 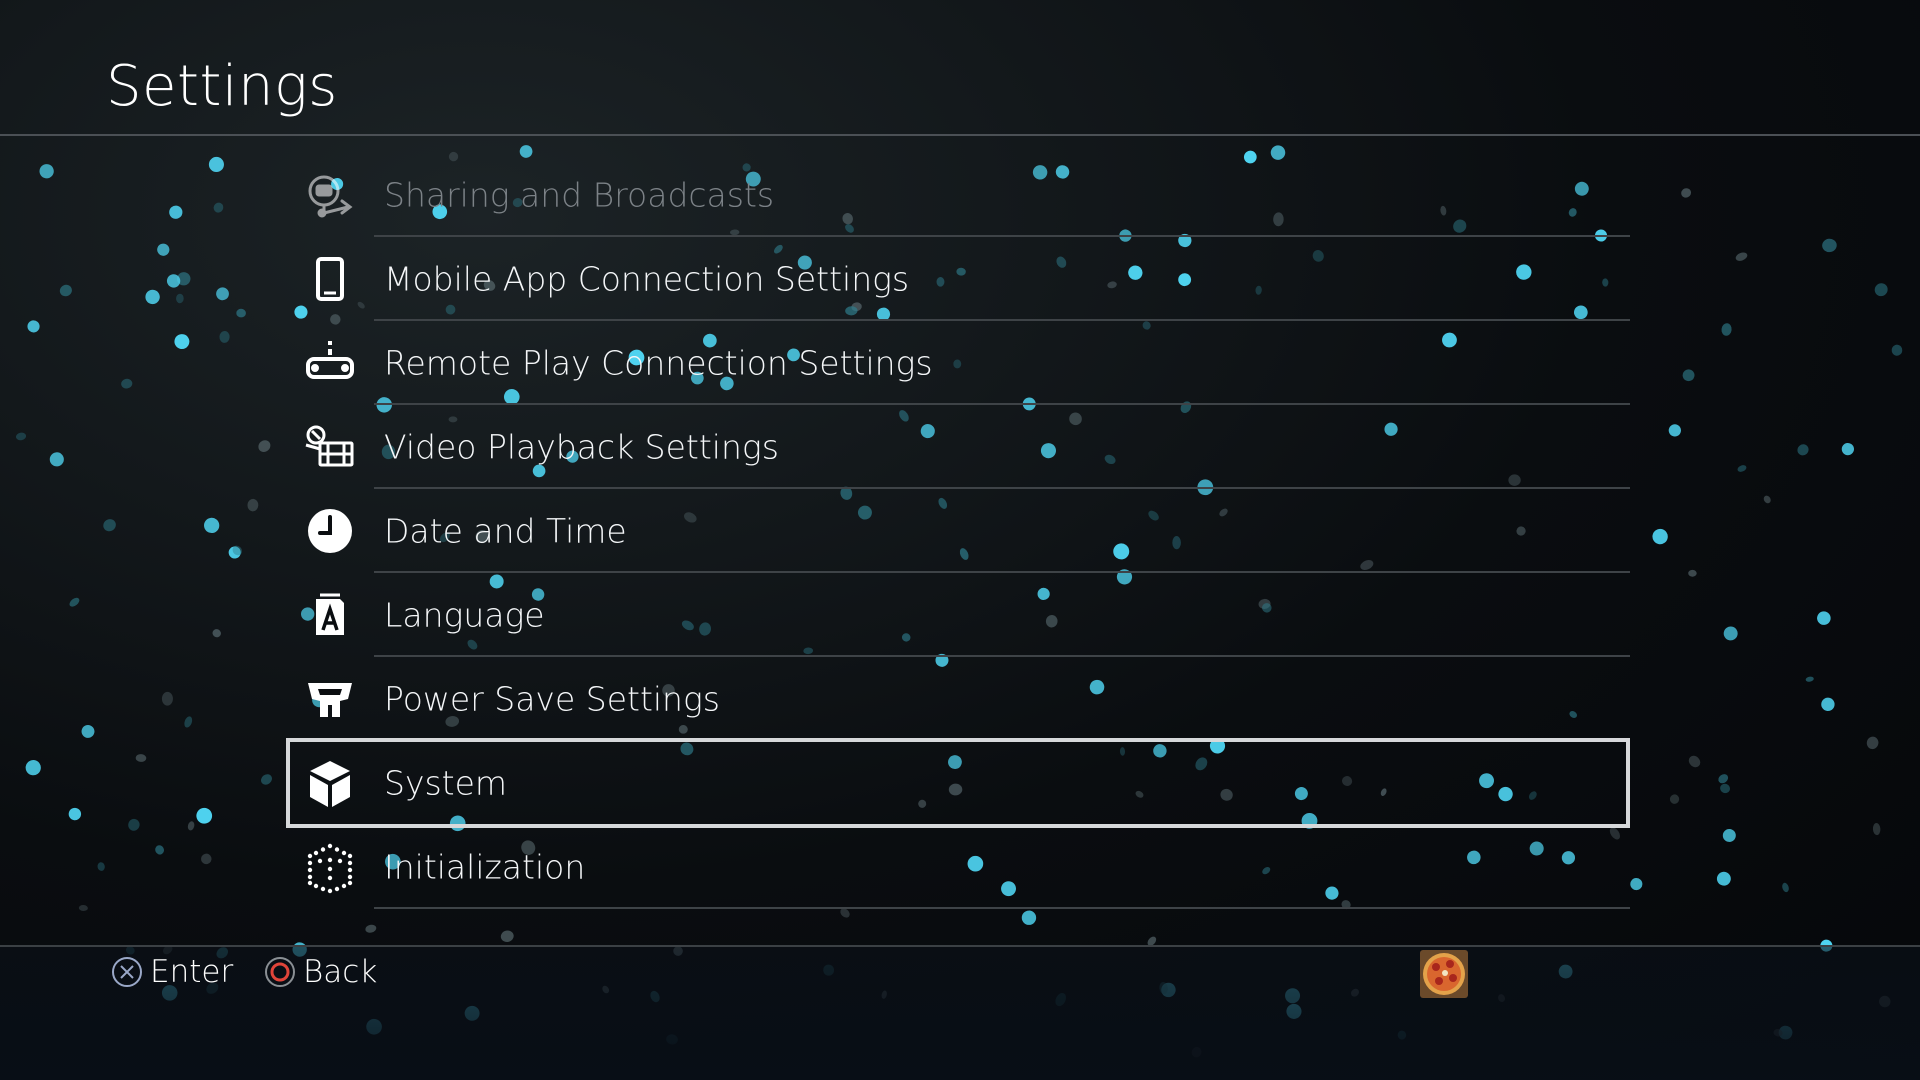 I want to click on system-cube-icon, so click(x=330, y=783).